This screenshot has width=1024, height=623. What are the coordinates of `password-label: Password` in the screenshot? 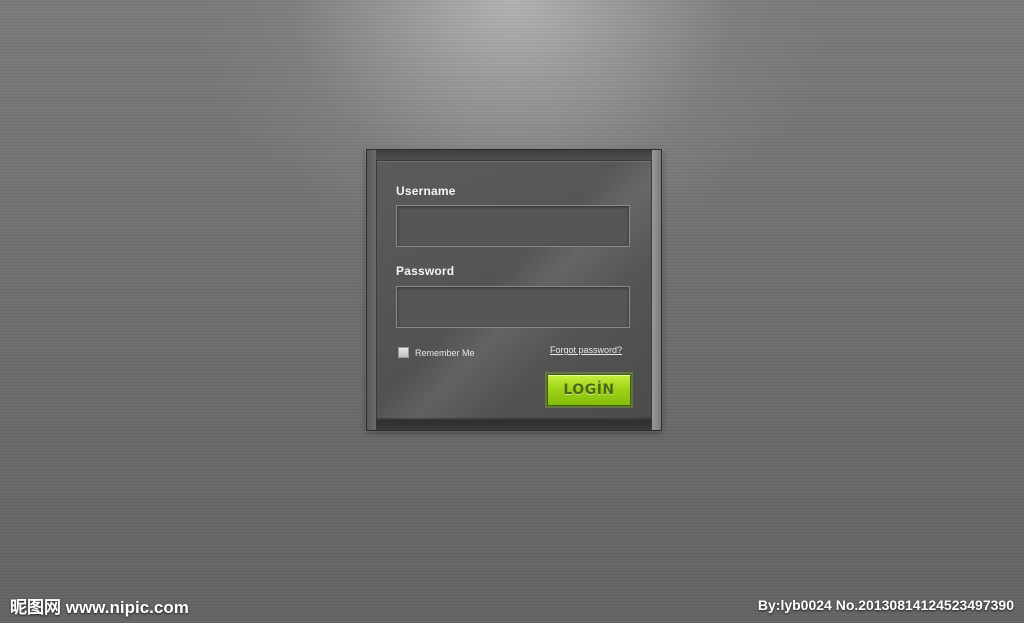 It's located at (425, 271).